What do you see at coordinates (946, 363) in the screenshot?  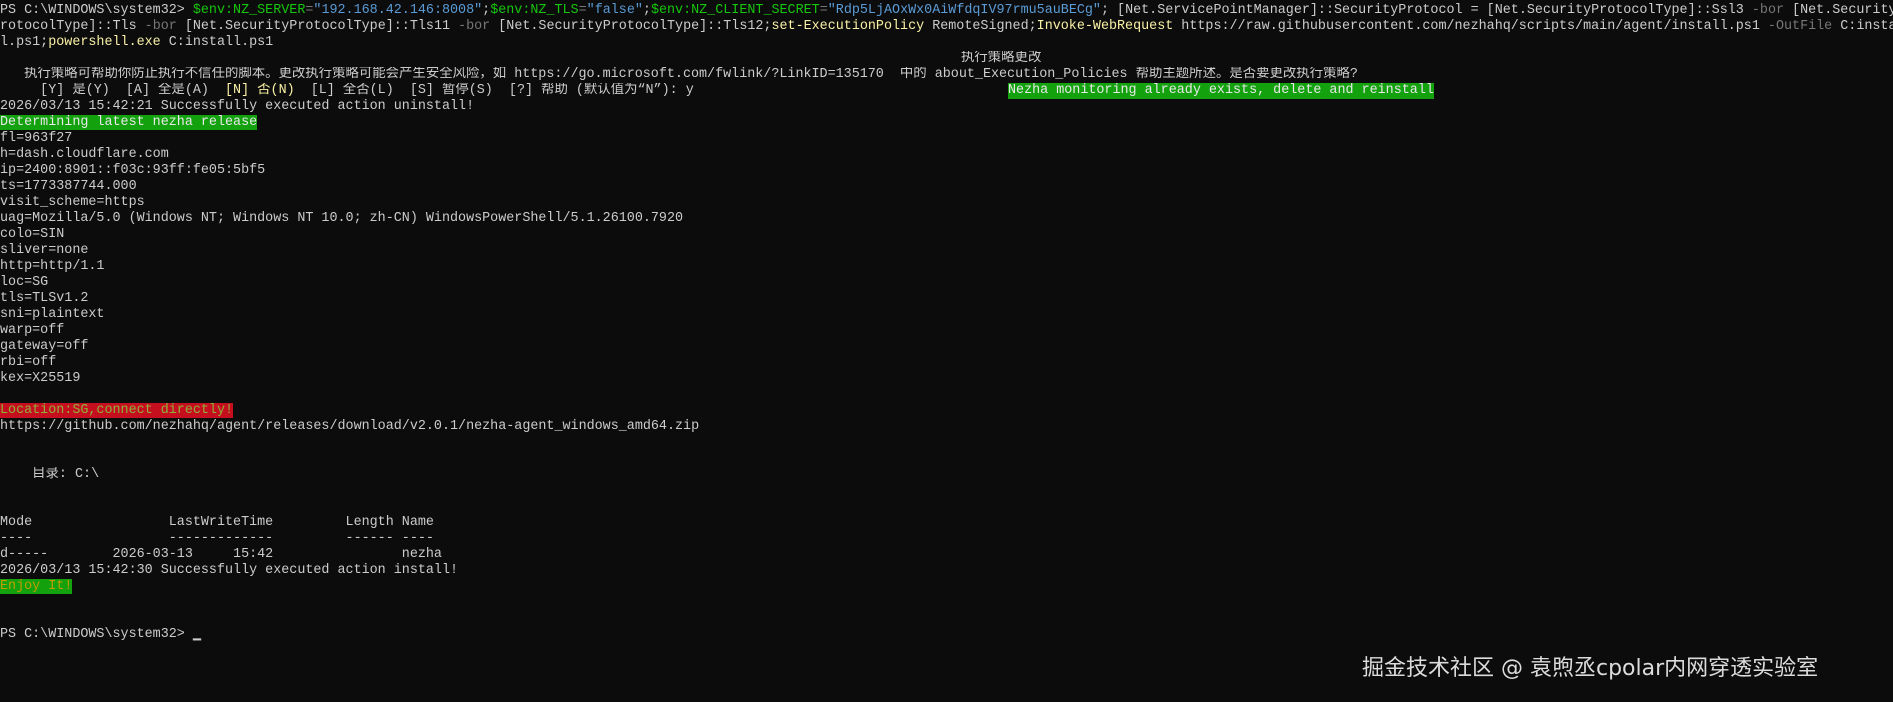 I see `terminal-line: rbi=off` at bounding box center [946, 363].